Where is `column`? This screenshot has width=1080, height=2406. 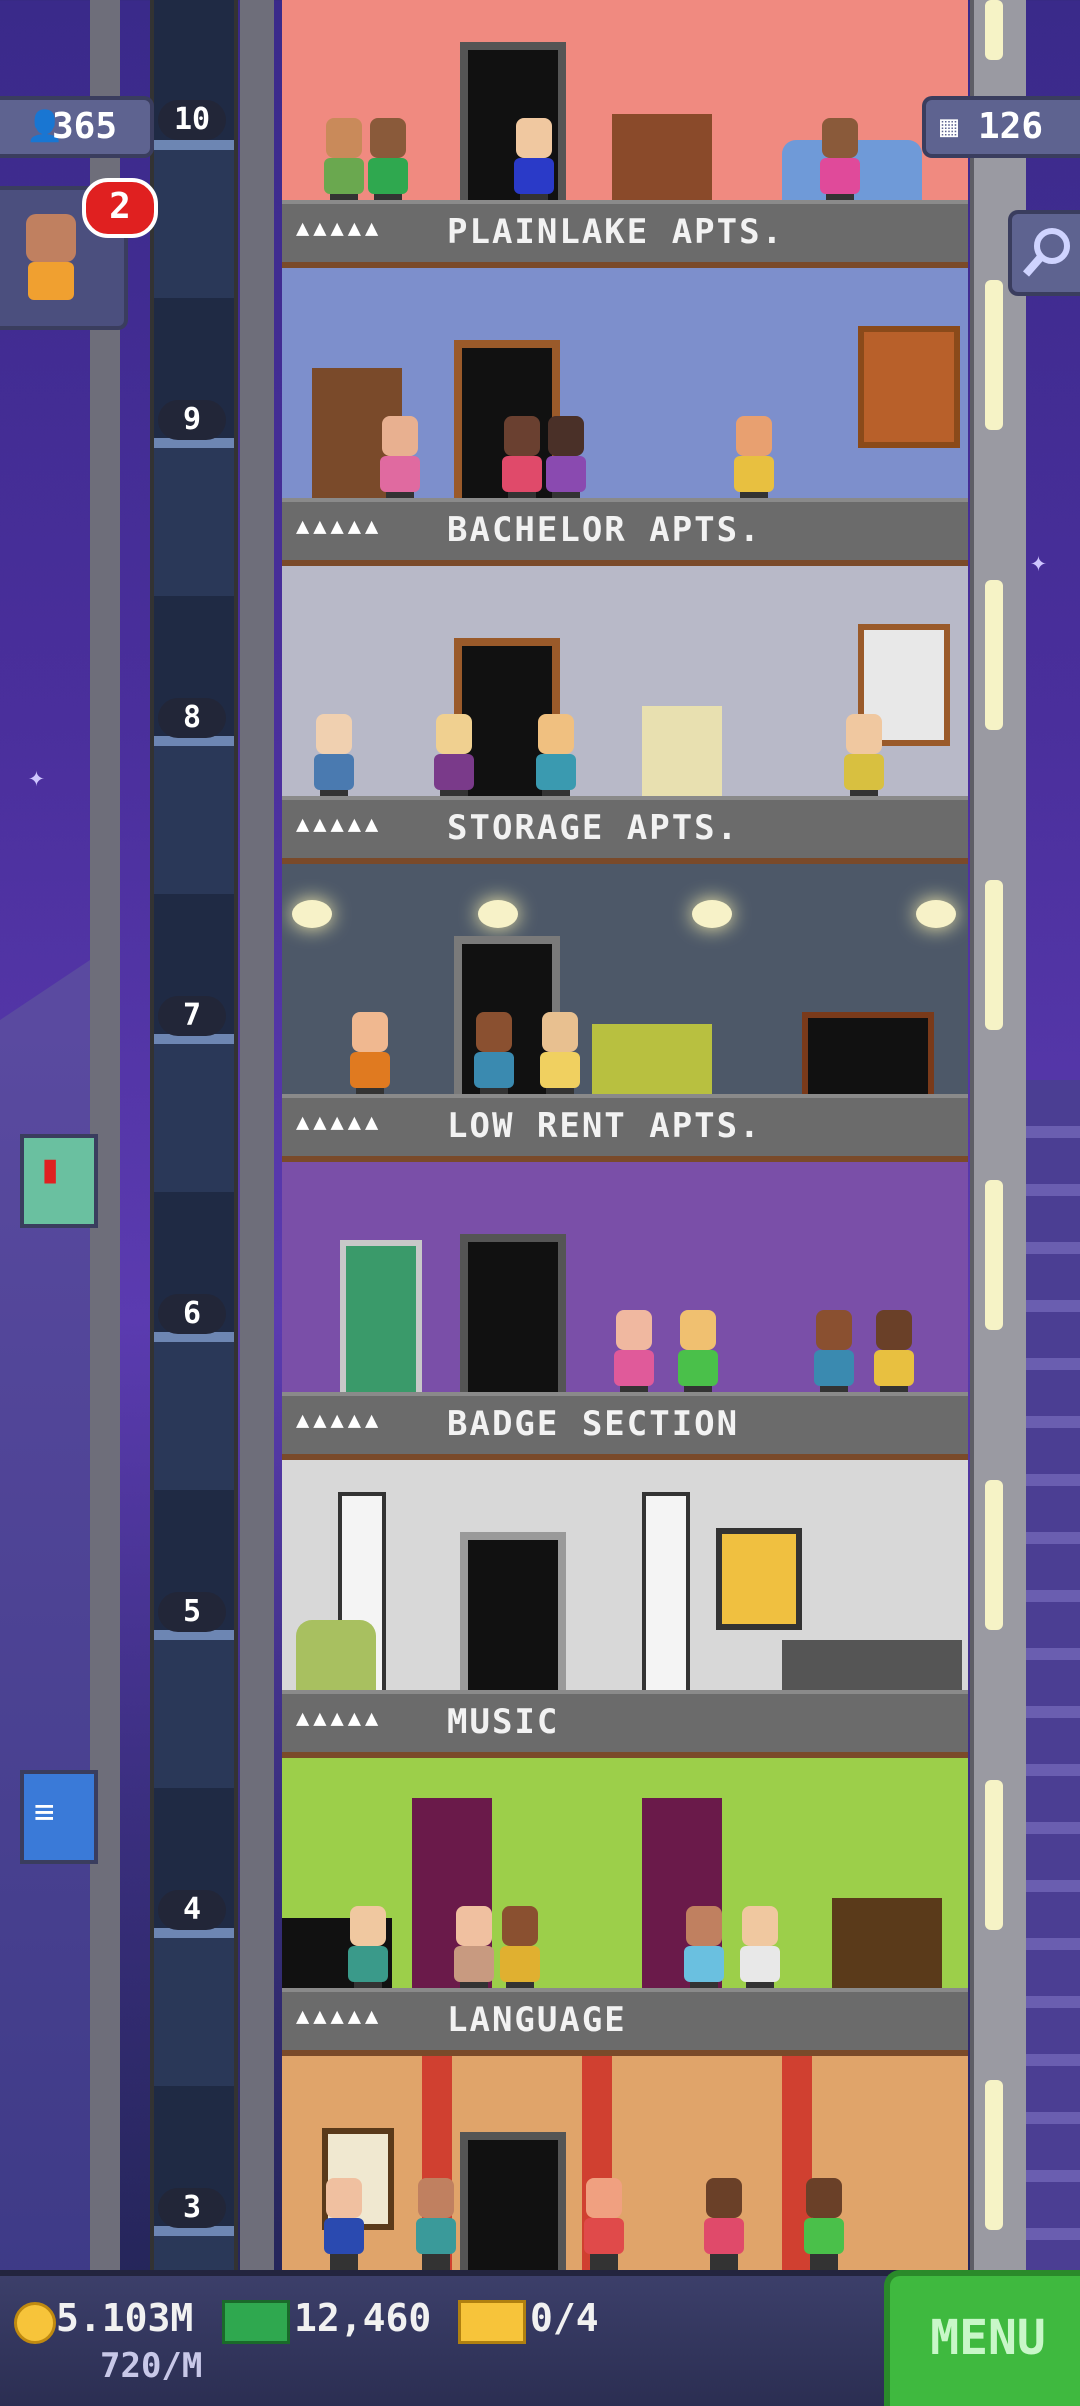 column is located at coordinates (666, 1596).